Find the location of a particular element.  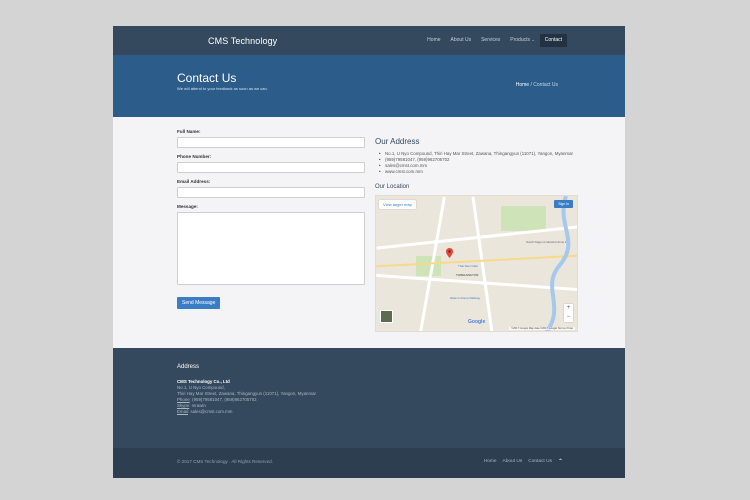

footer-email-label: Email is located at coordinates (182, 411).